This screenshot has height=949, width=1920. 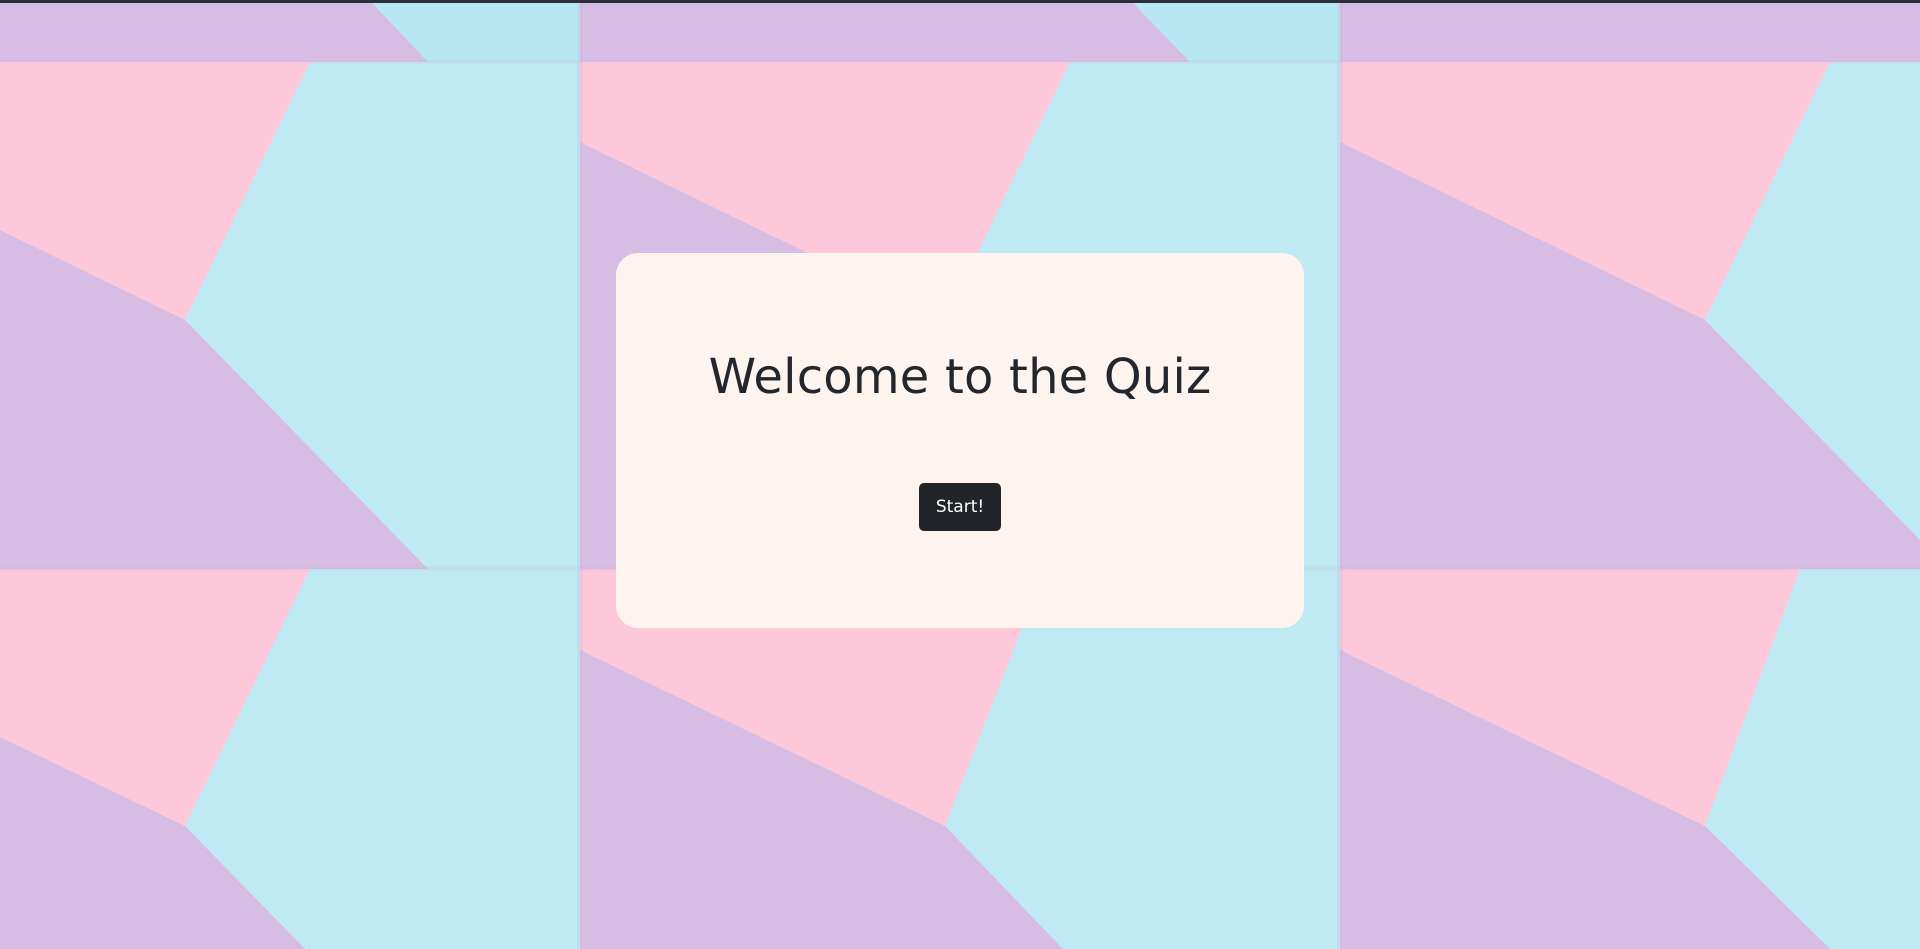 What do you see at coordinates (960, 440) in the screenshot?
I see `welcome-card: Welcome to the Quiz Start!` at bounding box center [960, 440].